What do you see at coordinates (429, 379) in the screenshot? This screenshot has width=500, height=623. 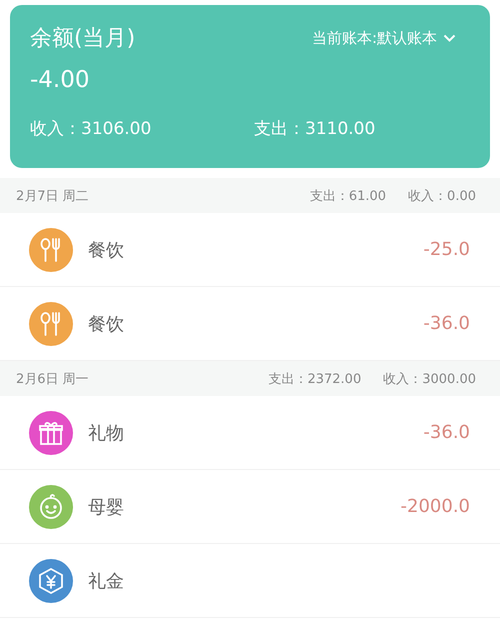 I see `day-income: 收入：3000.00` at bounding box center [429, 379].